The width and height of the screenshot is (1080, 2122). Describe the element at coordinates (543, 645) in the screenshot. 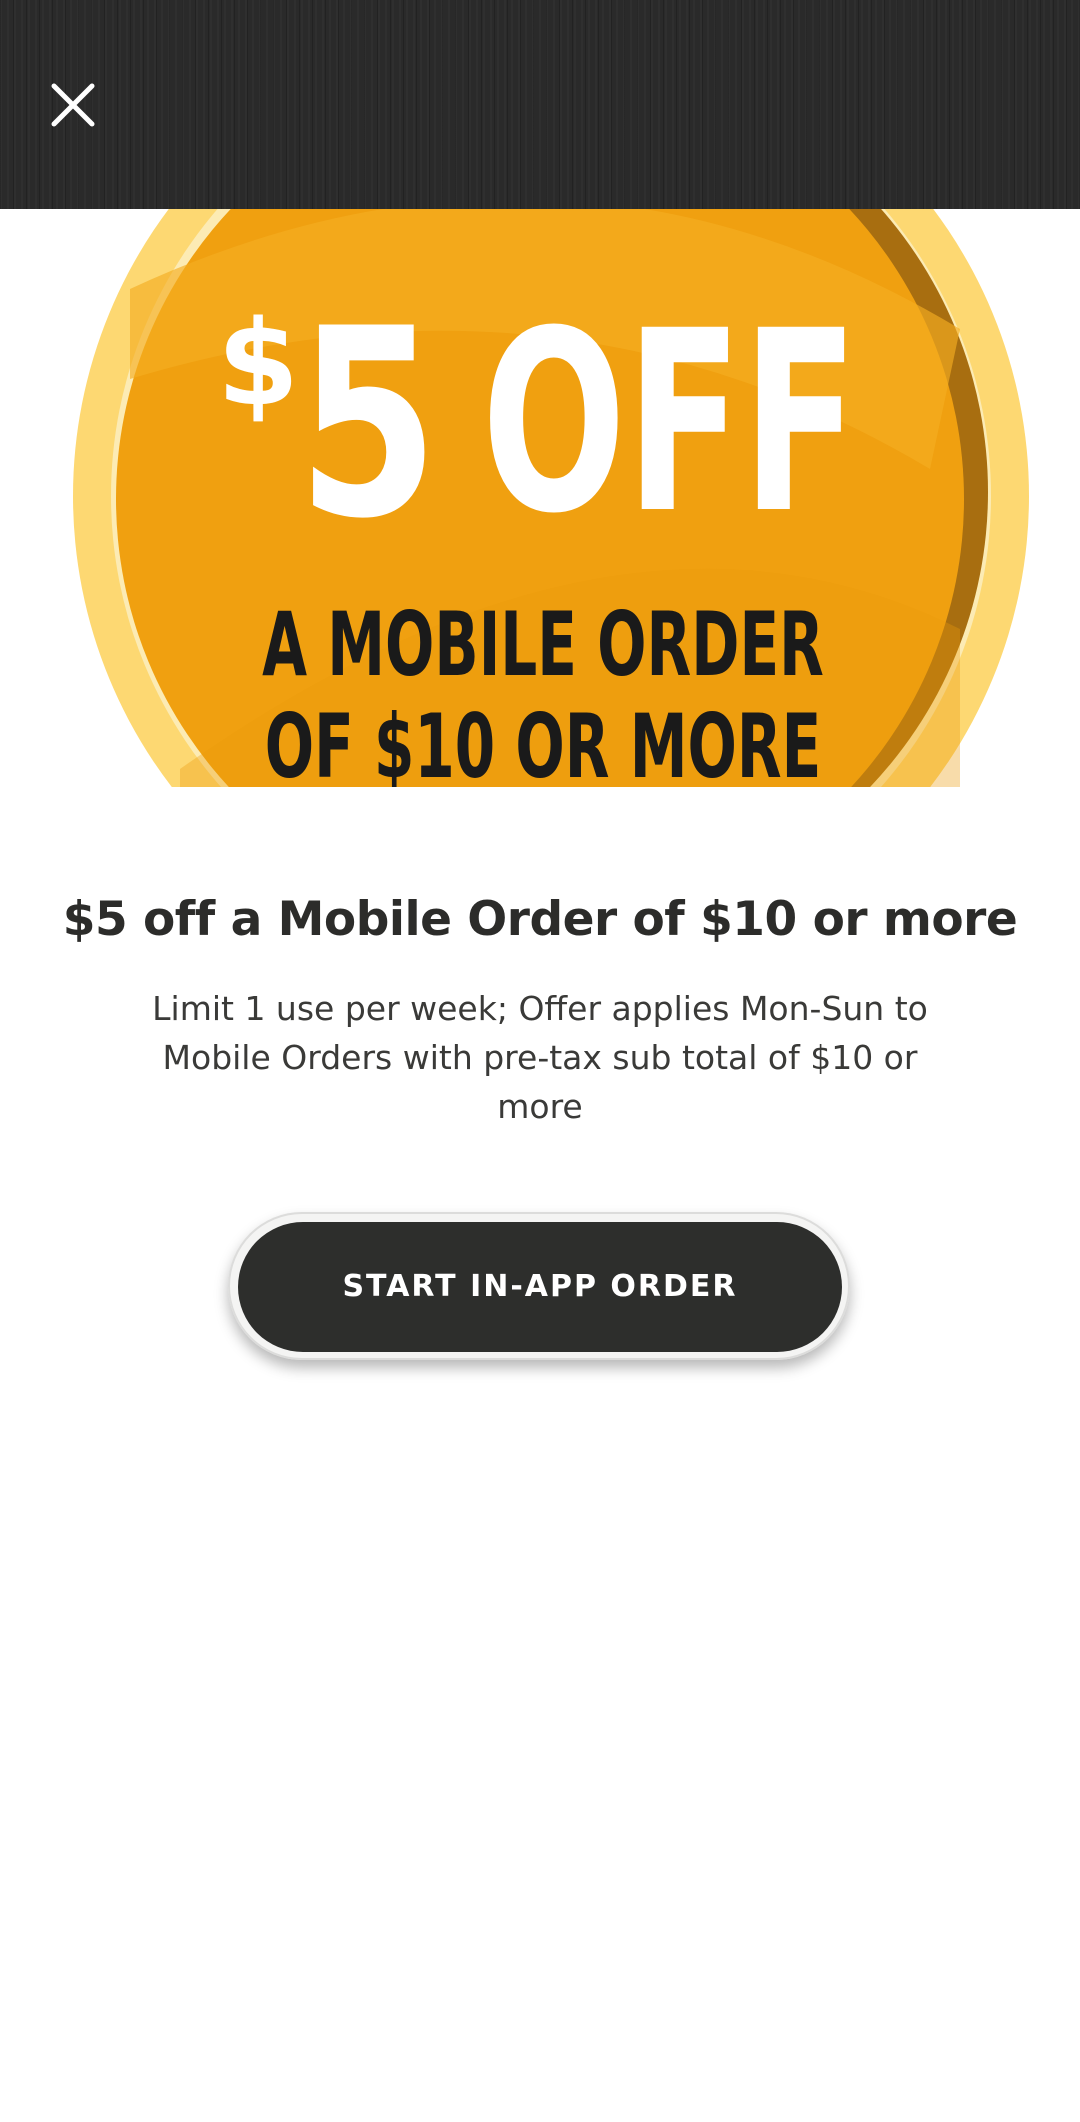

I see `badge-line-1: A MOBILE ORDER` at that location.